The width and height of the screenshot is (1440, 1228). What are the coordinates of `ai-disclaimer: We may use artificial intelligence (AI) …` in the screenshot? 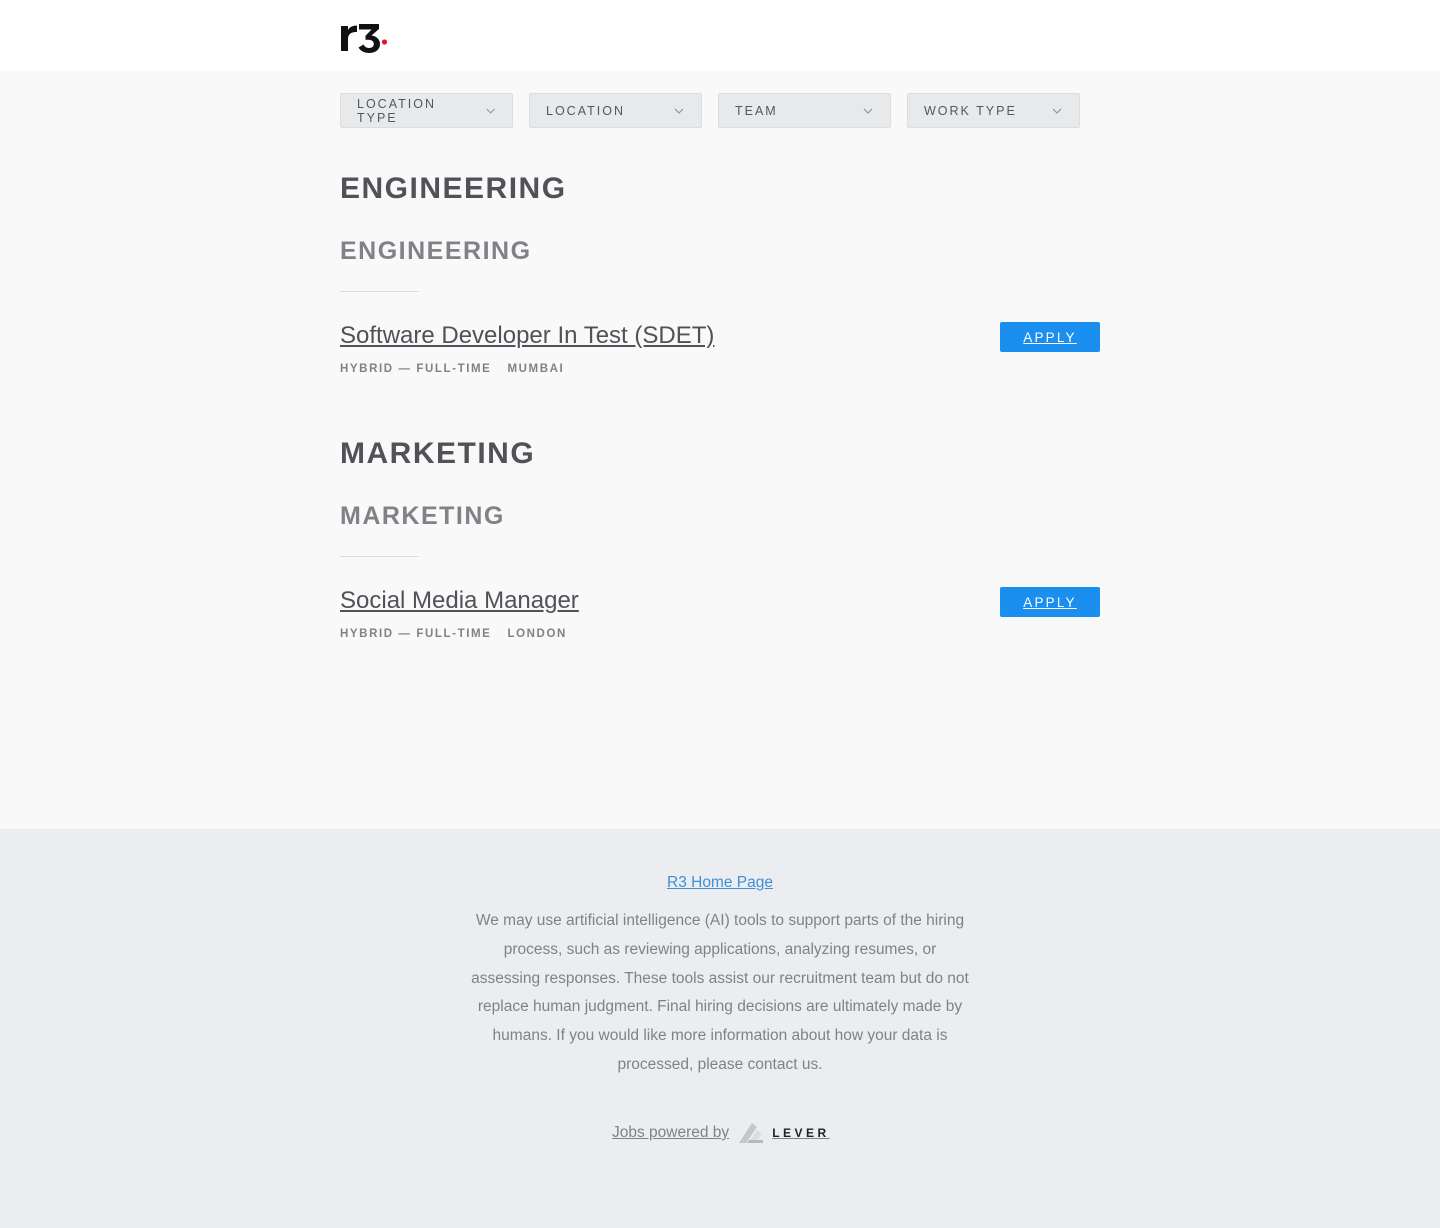 It's located at (720, 992).